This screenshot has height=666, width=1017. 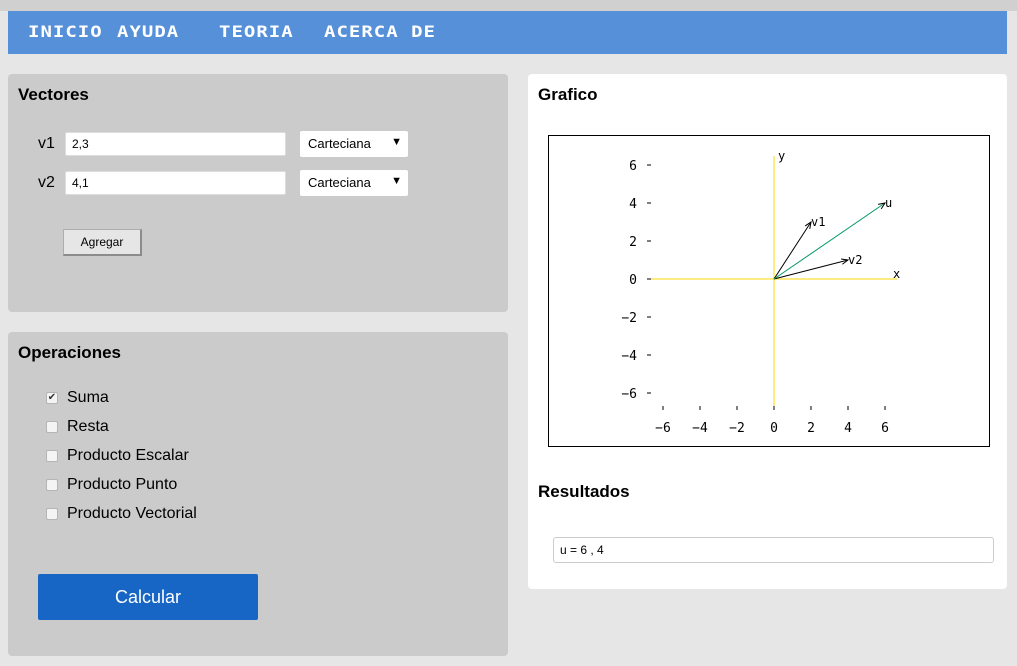 I want to click on op-suma-label: Suma, so click(x=88, y=397).